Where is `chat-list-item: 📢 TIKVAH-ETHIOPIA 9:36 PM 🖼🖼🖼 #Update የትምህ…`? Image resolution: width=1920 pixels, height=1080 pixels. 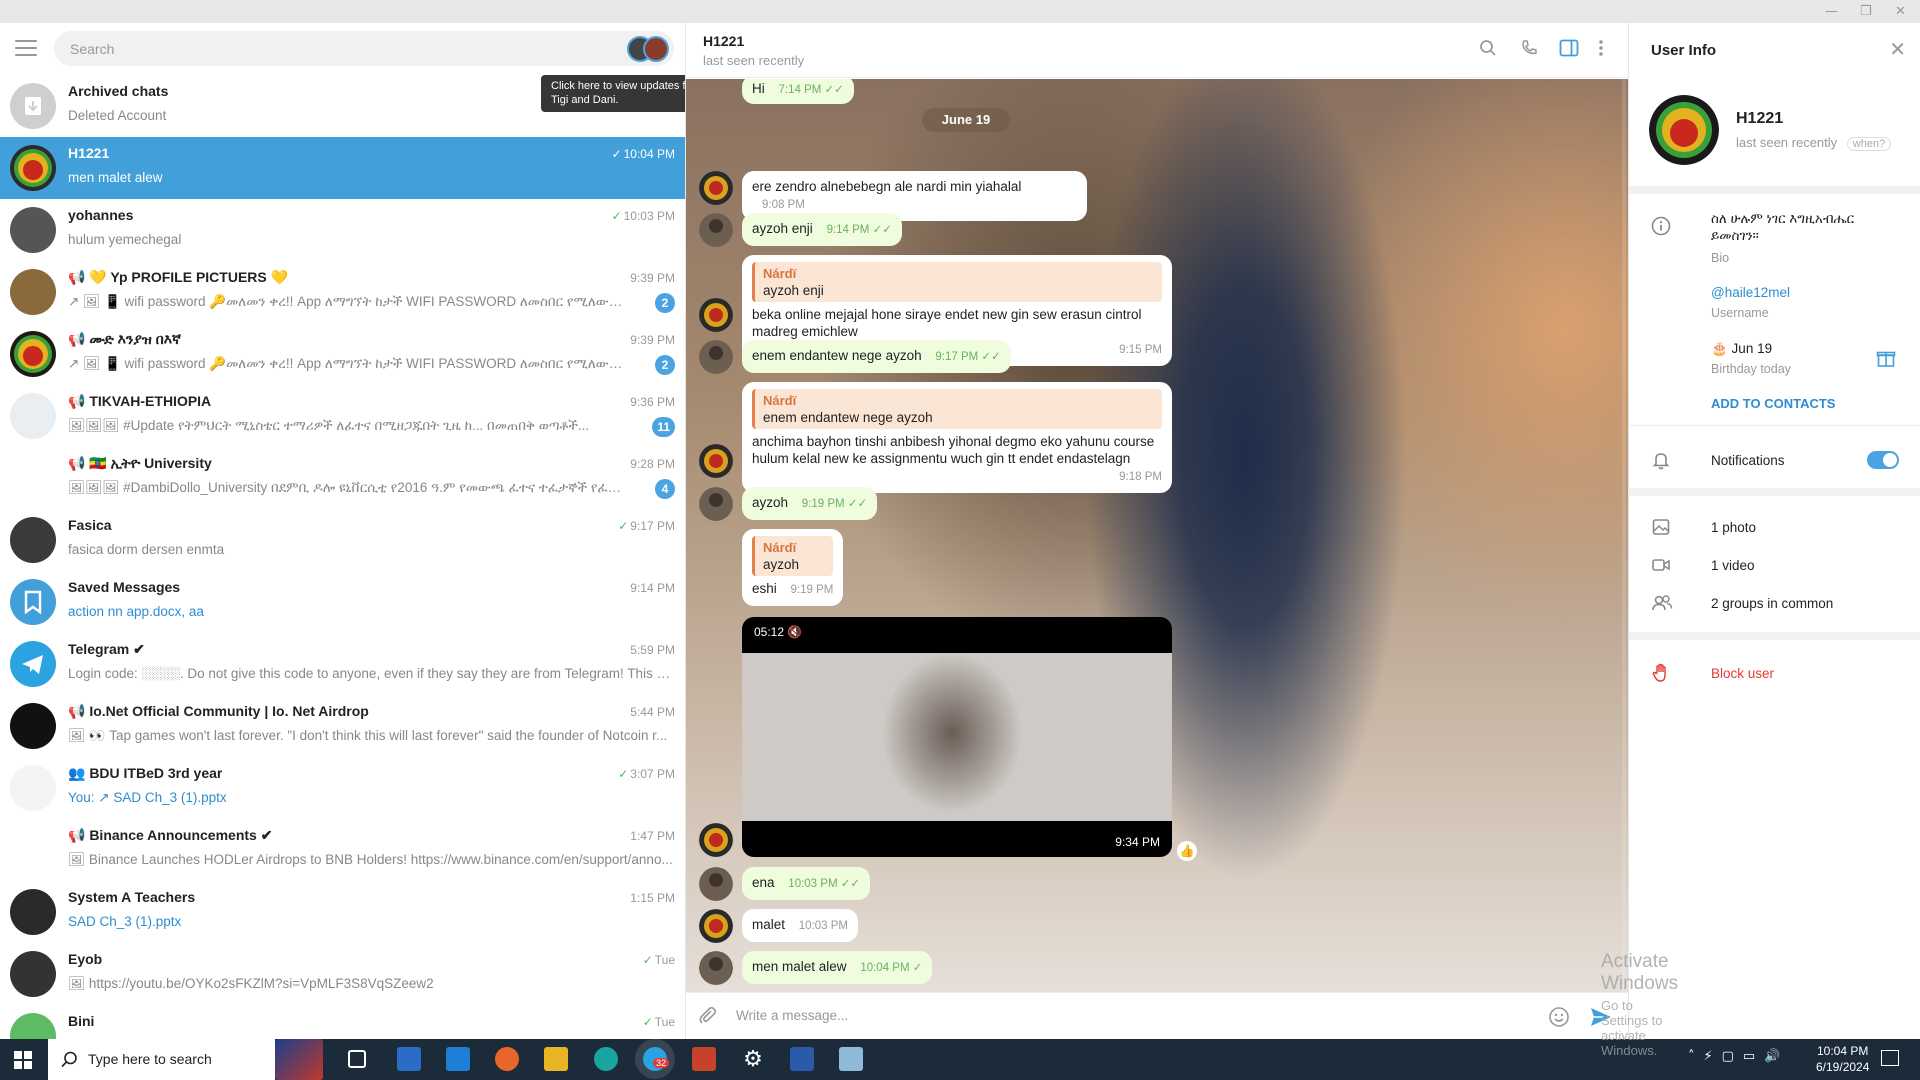
chat-list-item: 📢 TIKVAH-ETHIOPIA 9:36 PM 🖼🖼🖼 #Update የትምህ… is located at coordinates (342, 416).